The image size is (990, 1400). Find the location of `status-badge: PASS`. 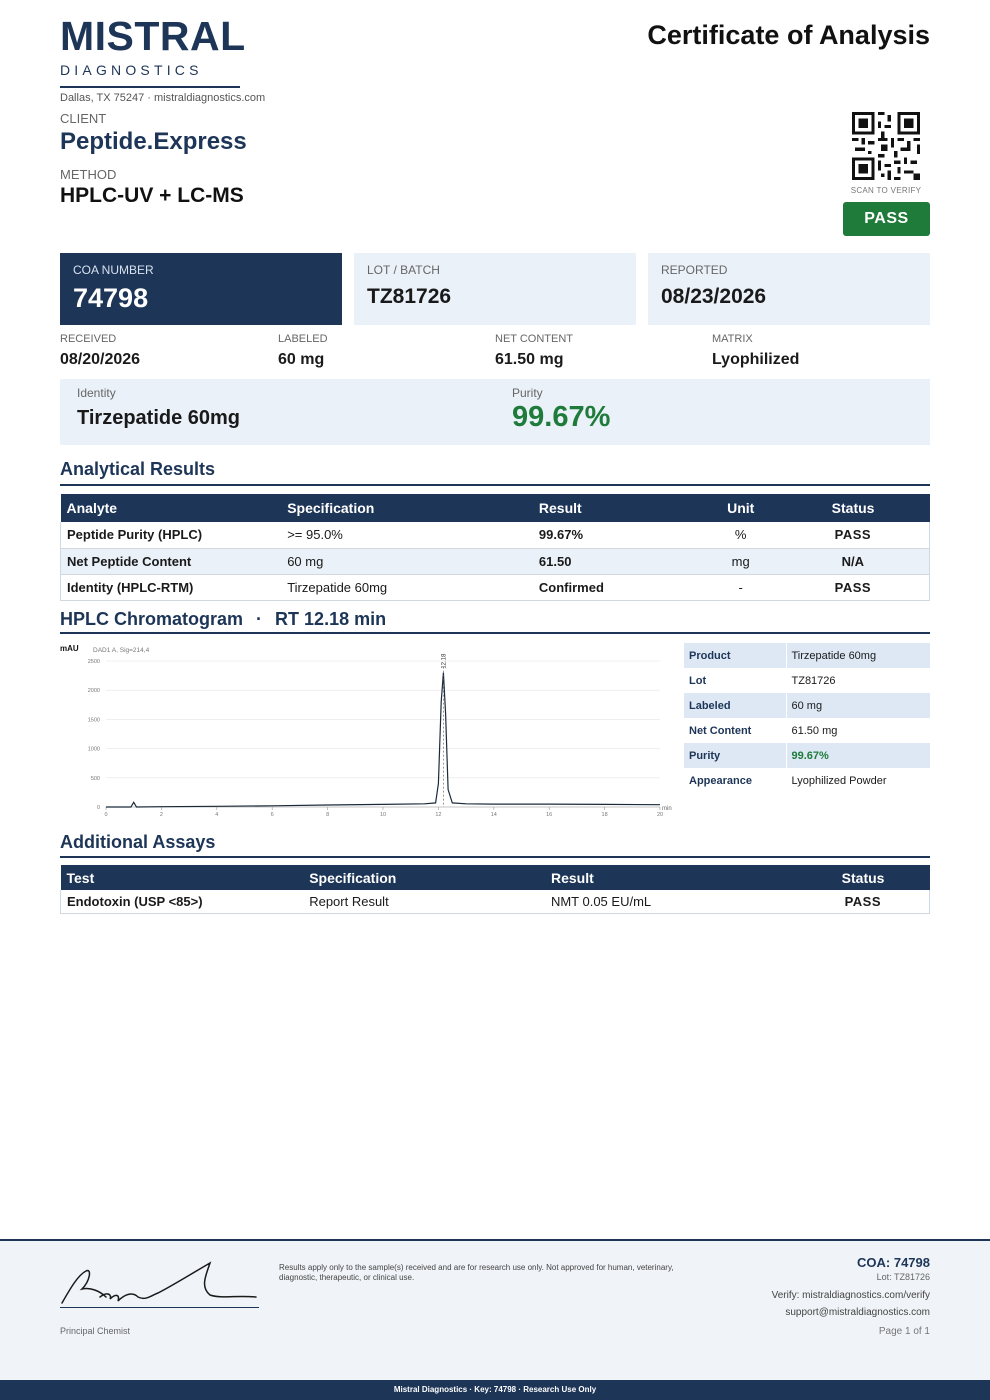

status-badge: PASS is located at coordinates (886, 219).